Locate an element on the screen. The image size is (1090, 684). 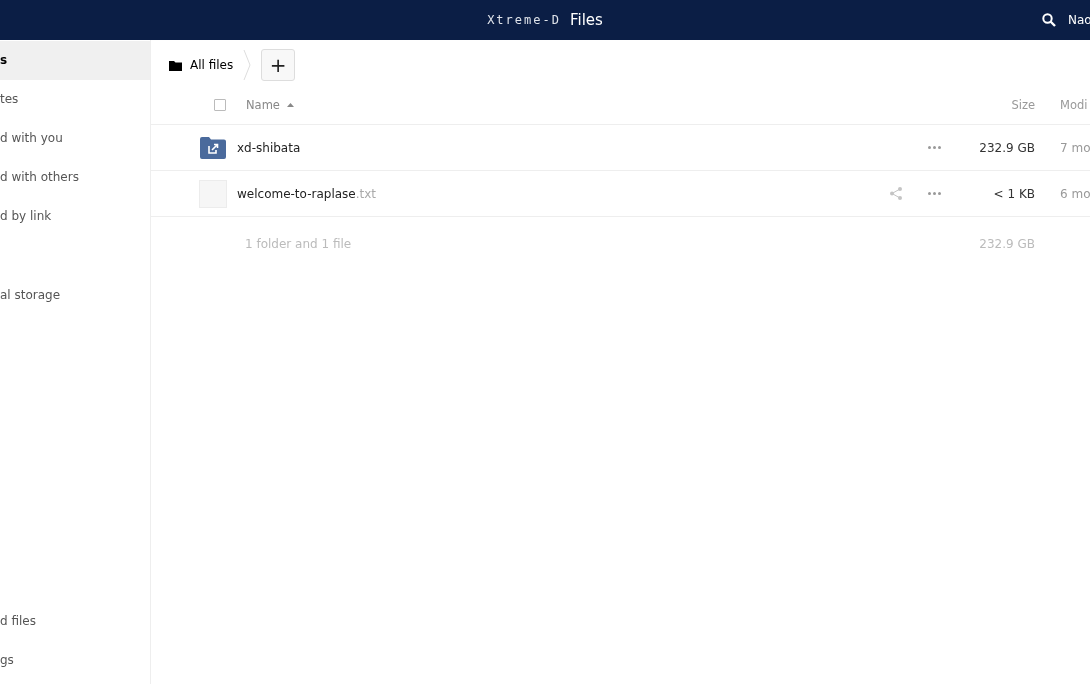
app-title: Files is located at coordinates (586, 20).